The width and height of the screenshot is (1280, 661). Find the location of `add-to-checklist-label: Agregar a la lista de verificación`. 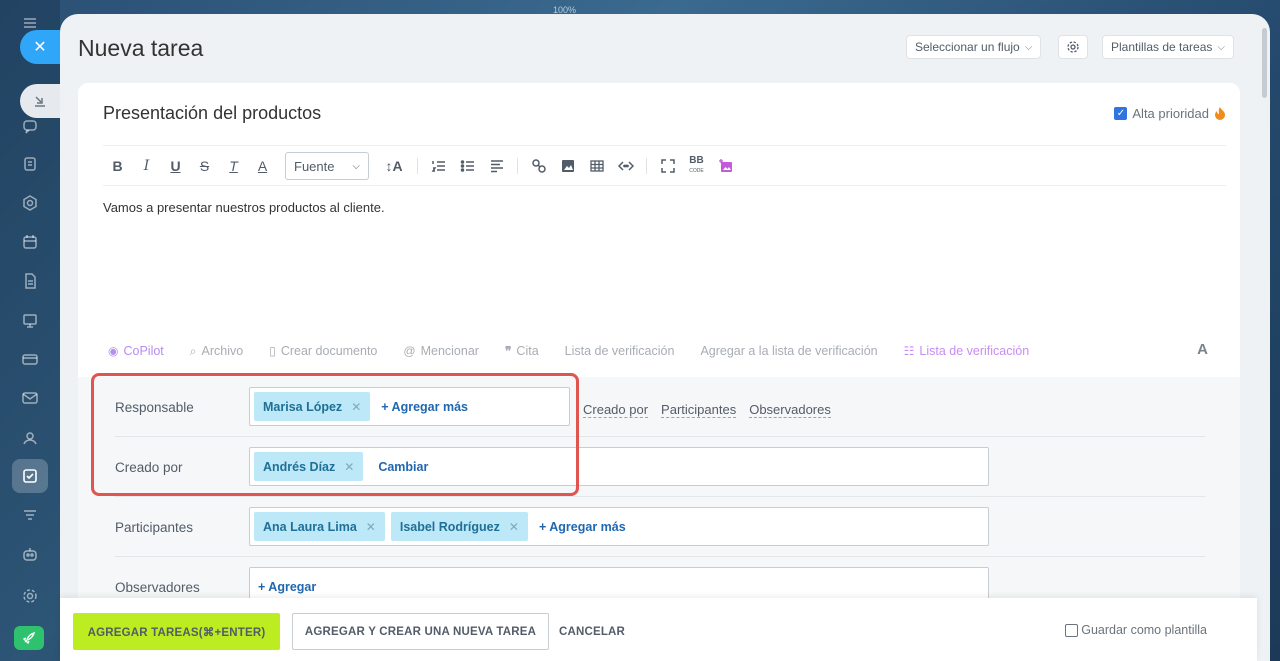

add-to-checklist-label: Agregar a la lista de verificación is located at coordinates (789, 351).